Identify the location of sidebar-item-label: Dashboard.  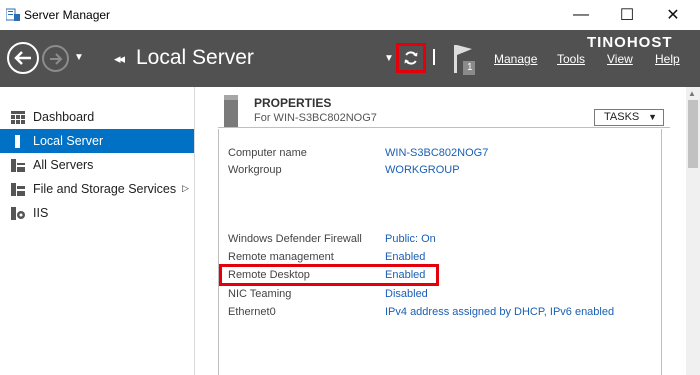
(64, 117).